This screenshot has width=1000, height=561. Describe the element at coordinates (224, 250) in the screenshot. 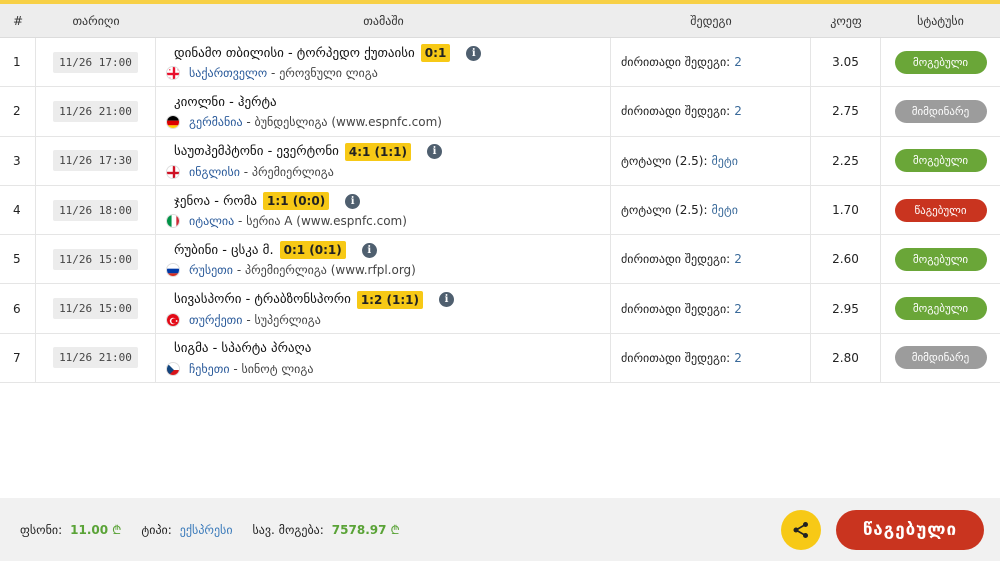

I see `match-teams: რუბინი - ცსკა მ.` at that location.